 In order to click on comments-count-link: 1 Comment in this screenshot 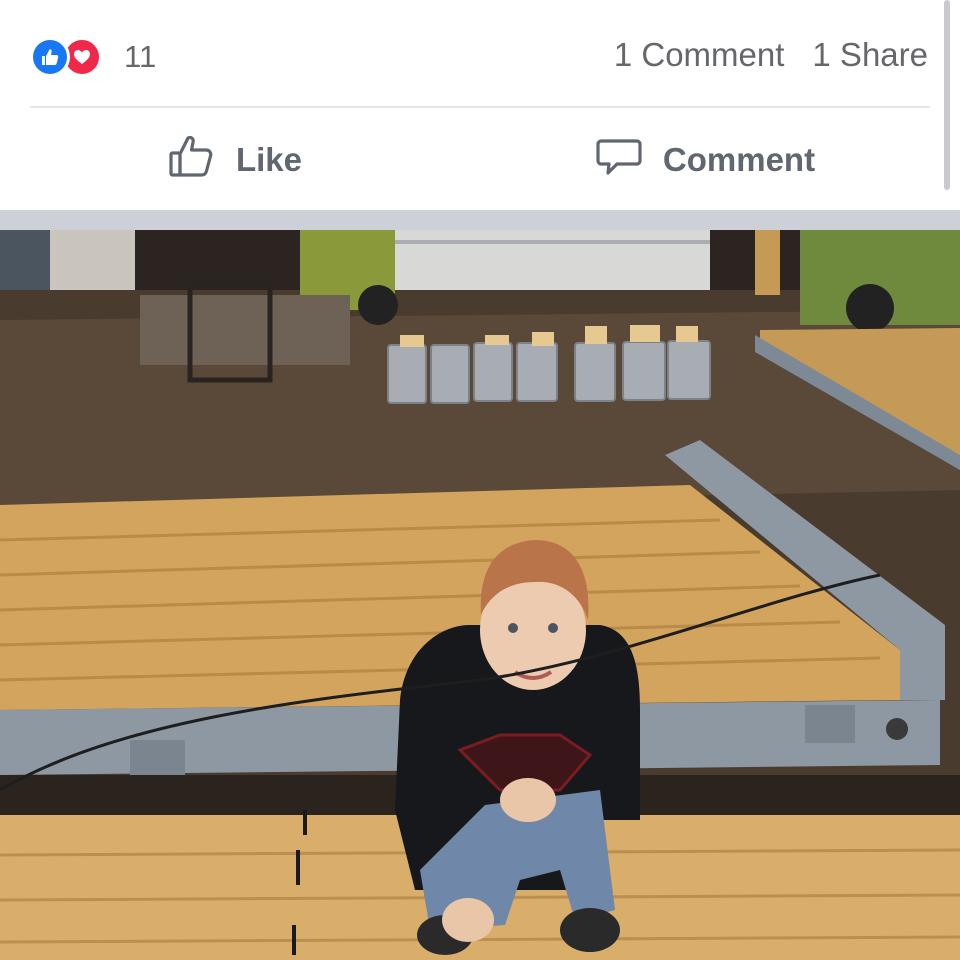, I will do `click(699, 55)`.